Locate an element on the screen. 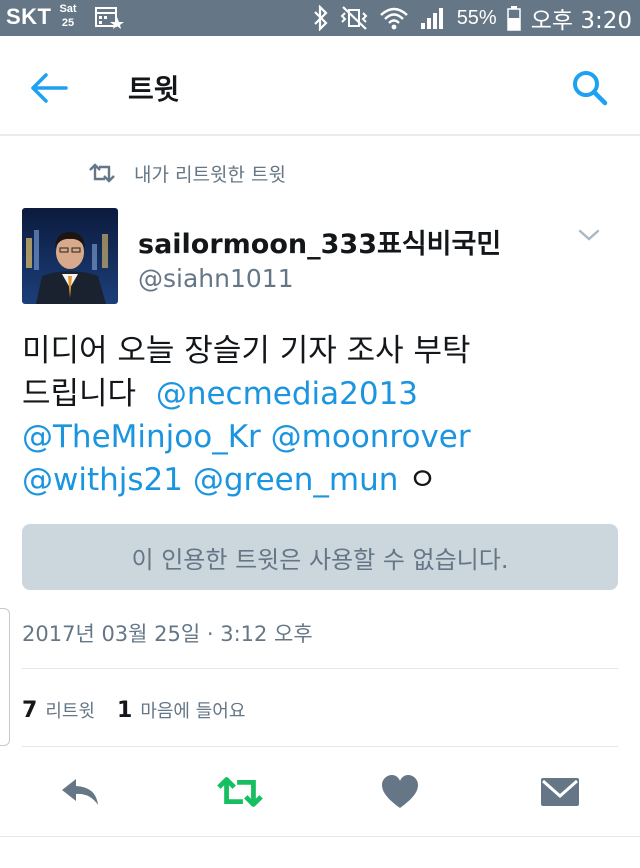  like-count-label: 마음에 들어요 is located at coordinates (192, 710).